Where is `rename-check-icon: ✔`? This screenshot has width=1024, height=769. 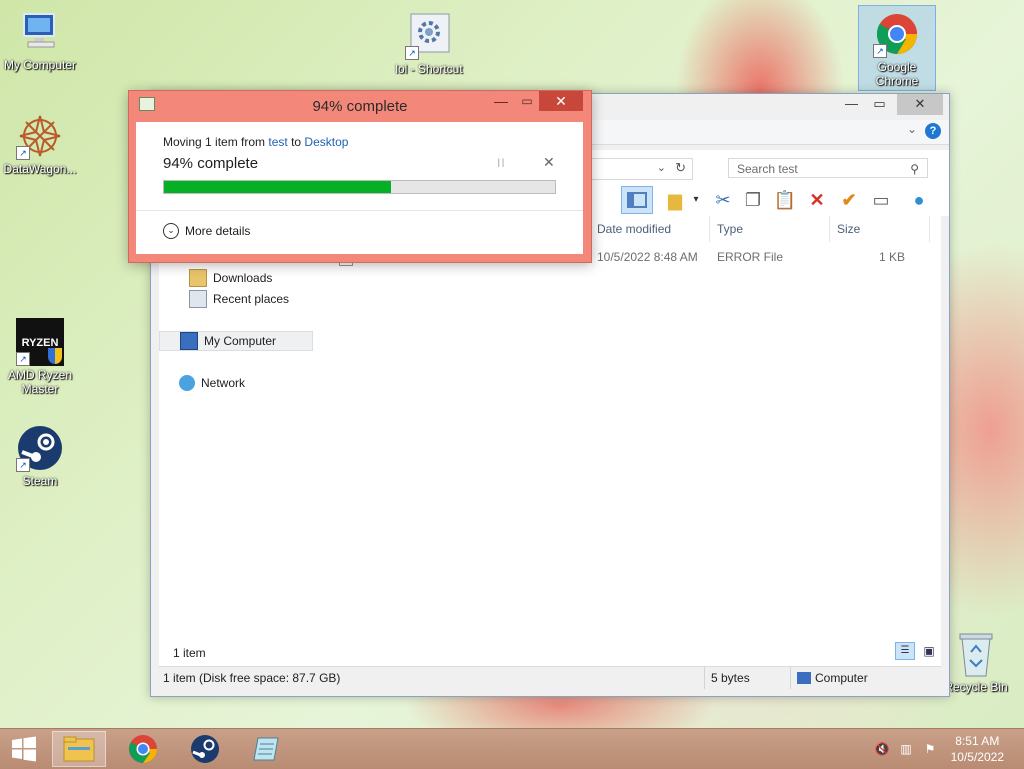 rename-check-icon: ✔ is located at coordinates (849, 200).